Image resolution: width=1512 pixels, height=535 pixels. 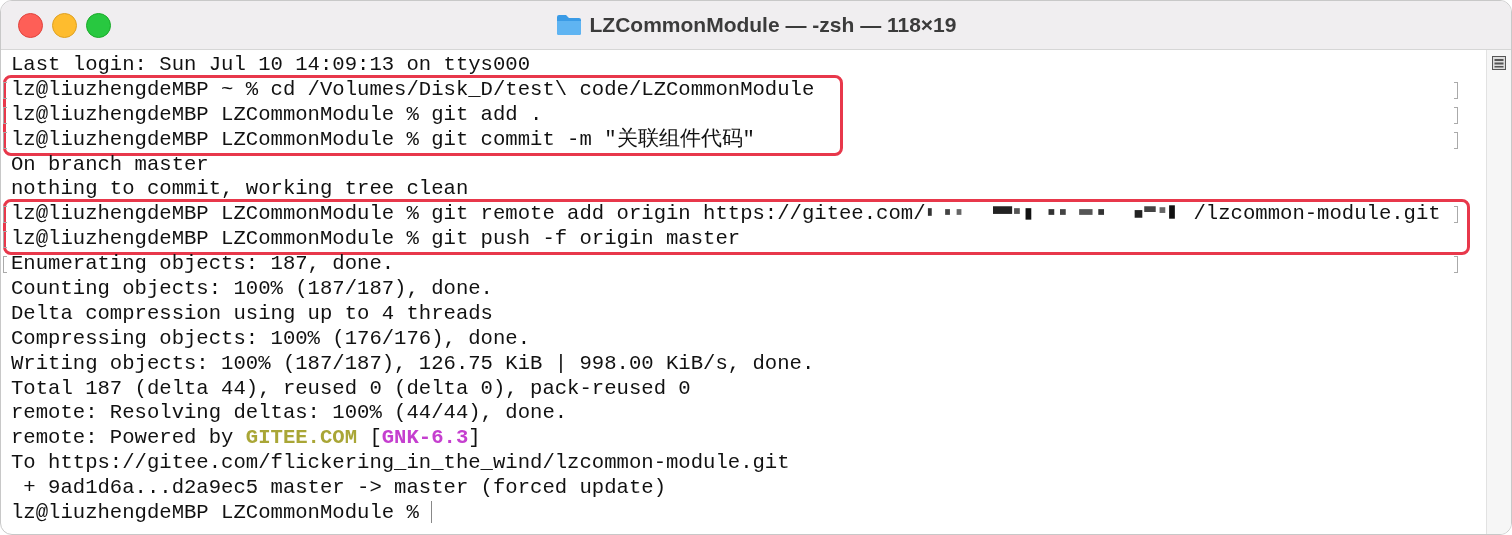 What do you see at coordinates (271, 338) in the screenshot?
I see `terminal-text: Compressing objects: 100% (176/176), done.` at bounding box center [271, 338].